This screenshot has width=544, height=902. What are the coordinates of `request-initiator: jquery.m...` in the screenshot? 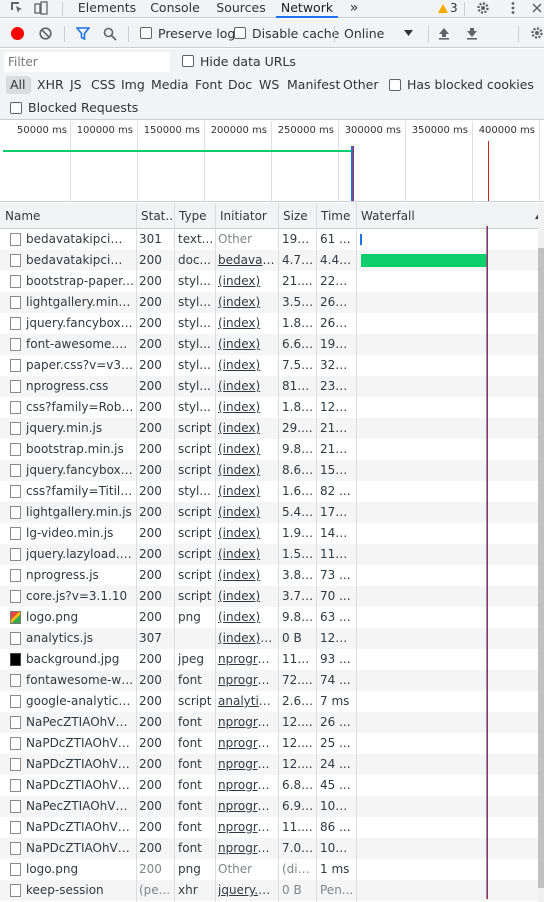 It's located at (247, 890).